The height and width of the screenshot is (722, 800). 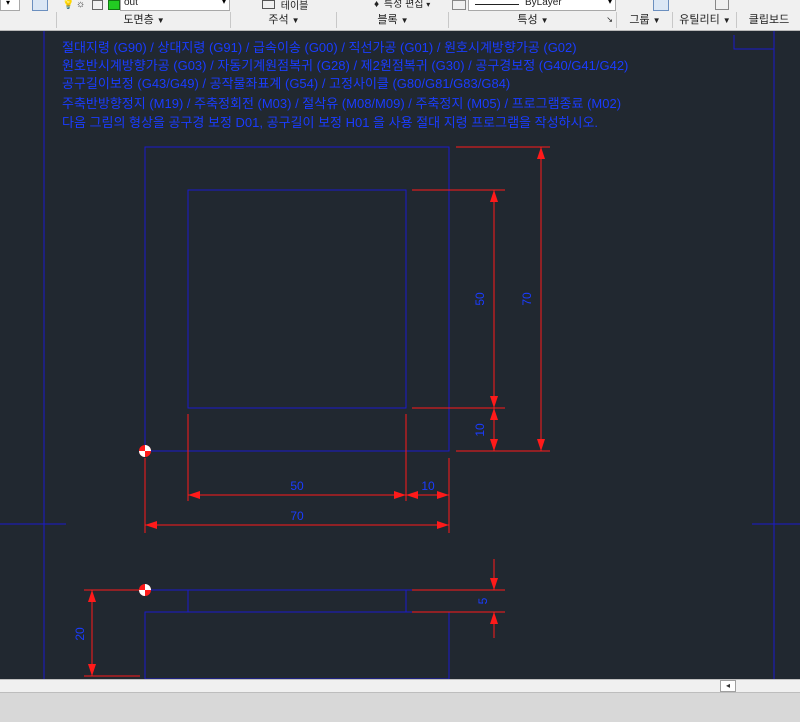 I want to click on panel-label-block: 블록 ▼, so click(x=392, y=20).